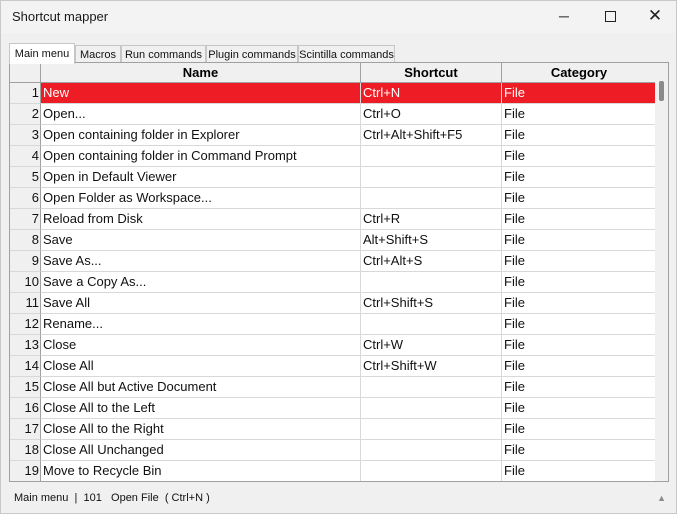 The width and height of the screenshot is (677, 514). Describe the element at coordinates (25, 366) in the screenshot. I see `row-number: 14` at that location.